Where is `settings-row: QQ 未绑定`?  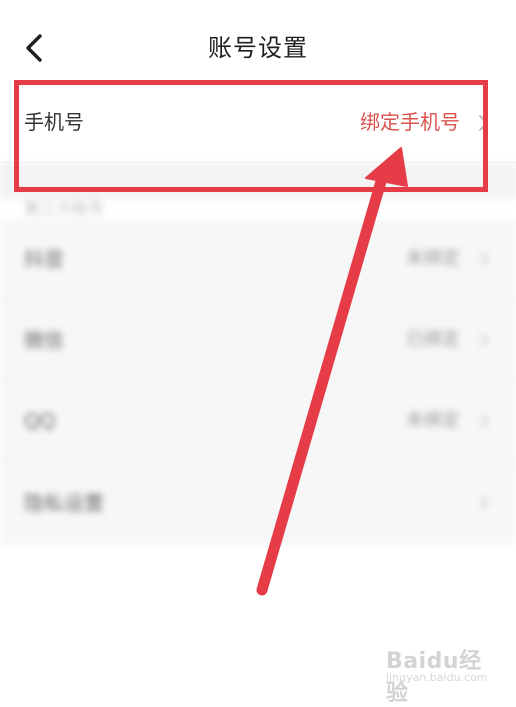
settings-row: QQ 未绑定 is located at coordinates (258, 421).